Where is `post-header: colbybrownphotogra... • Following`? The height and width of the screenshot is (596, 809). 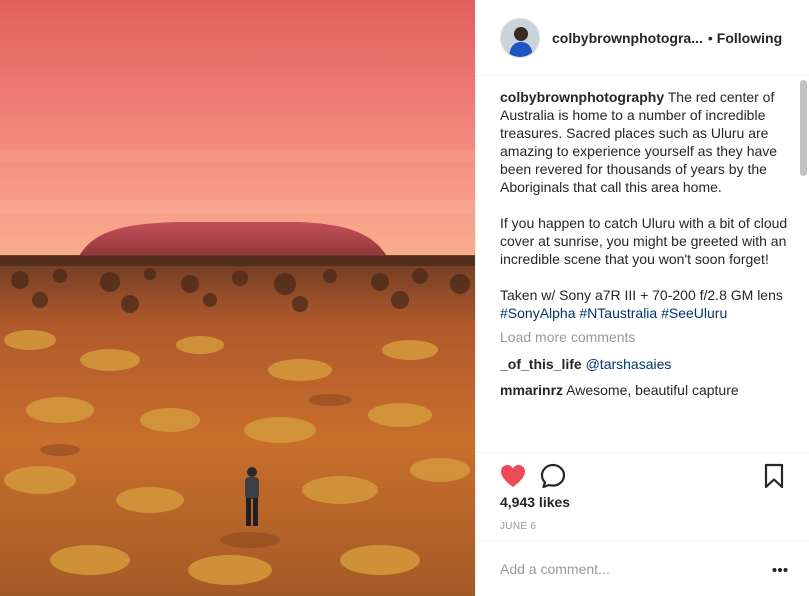 post-header: colbybrownphotogra... • Following is located at coordinates (642, 38).